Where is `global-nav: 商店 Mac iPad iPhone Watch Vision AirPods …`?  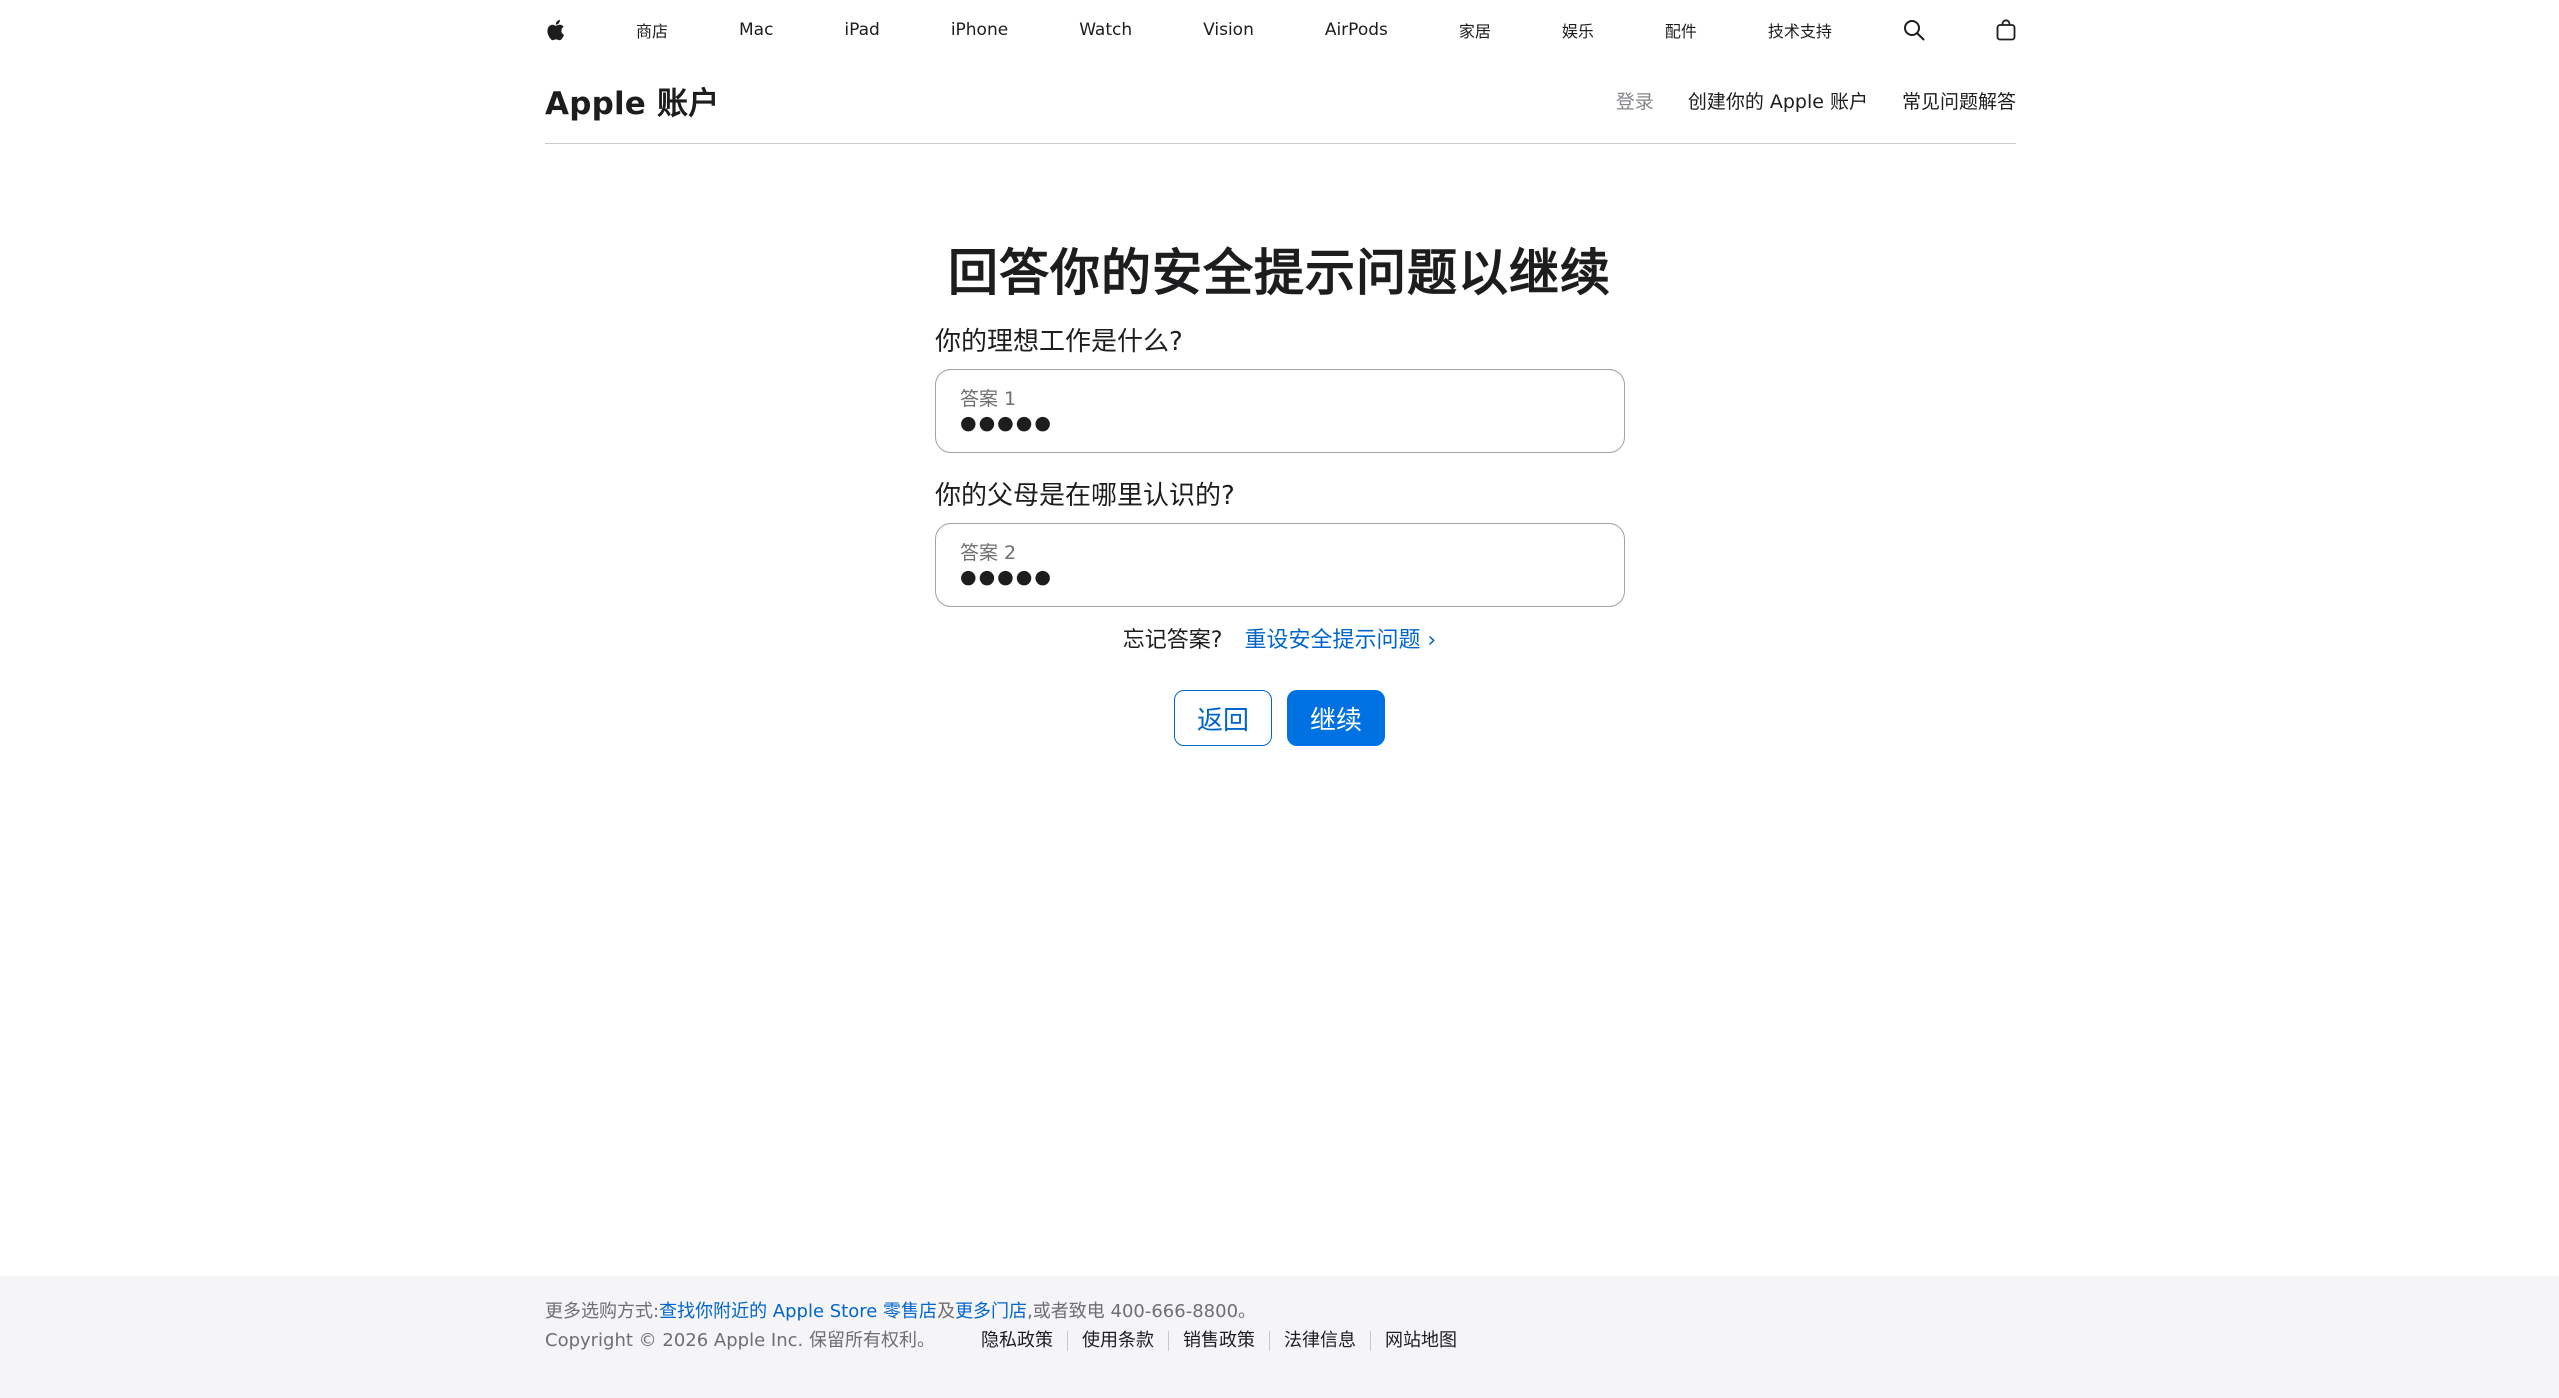 global-nav: 商店 Mac iPad iPhone Watch Vision AirPods … is located at coordinates (1279, 30).